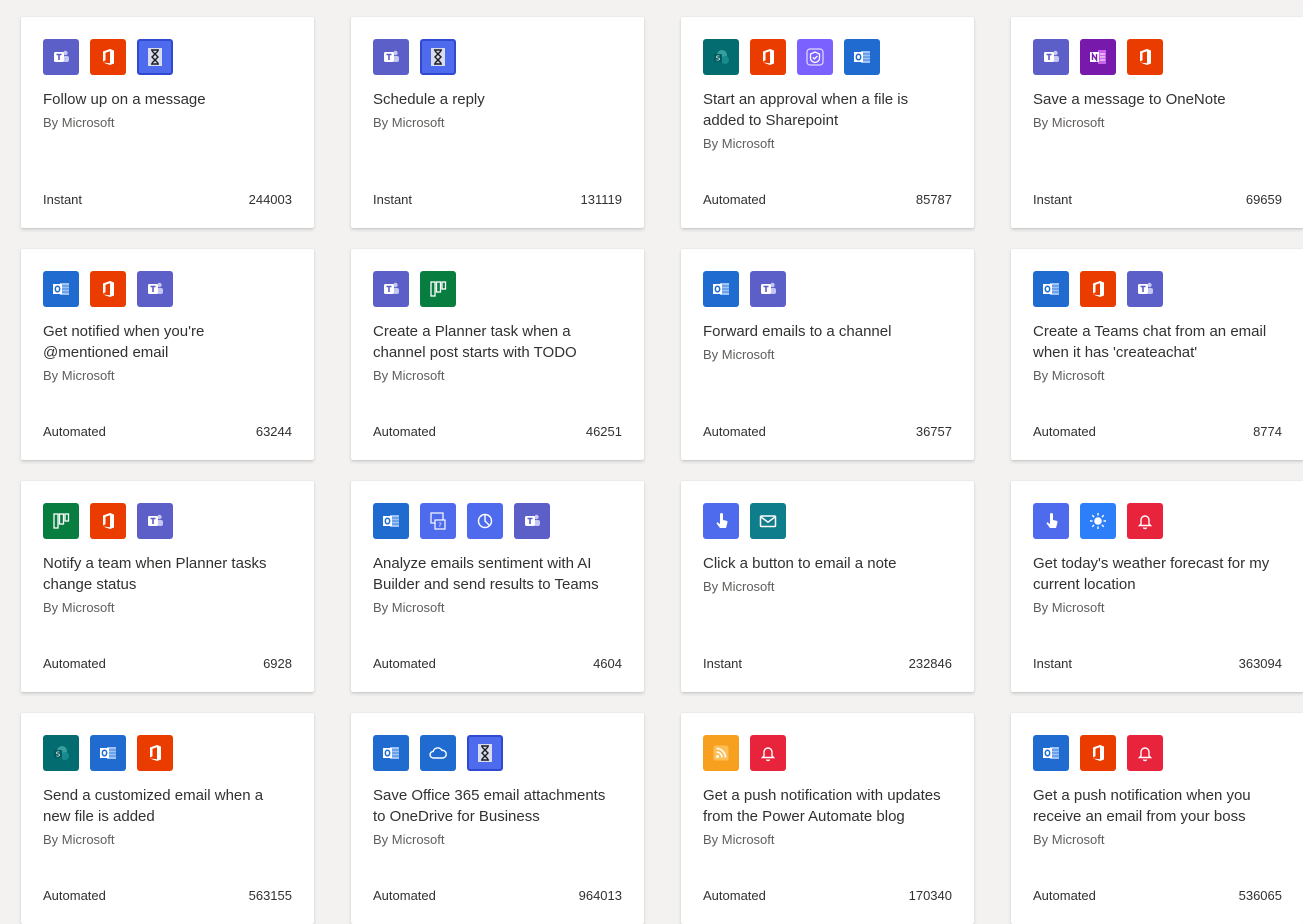 This screenshot has width=1303, height=924. I want to click on usage-count: 46251, so click(603, 431).